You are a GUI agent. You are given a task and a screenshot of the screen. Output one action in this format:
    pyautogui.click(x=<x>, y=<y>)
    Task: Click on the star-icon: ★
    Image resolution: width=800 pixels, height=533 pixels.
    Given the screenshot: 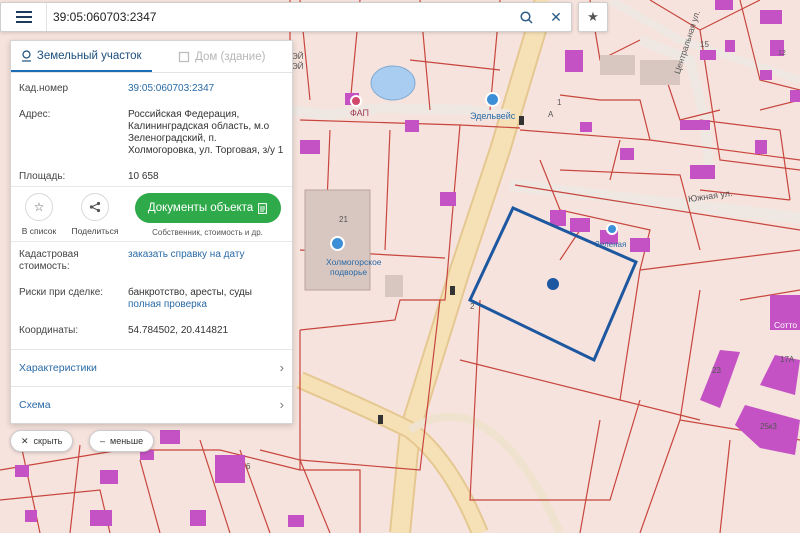 What is the action you would take?
    pyautogui.click(x=593, y=16)
    